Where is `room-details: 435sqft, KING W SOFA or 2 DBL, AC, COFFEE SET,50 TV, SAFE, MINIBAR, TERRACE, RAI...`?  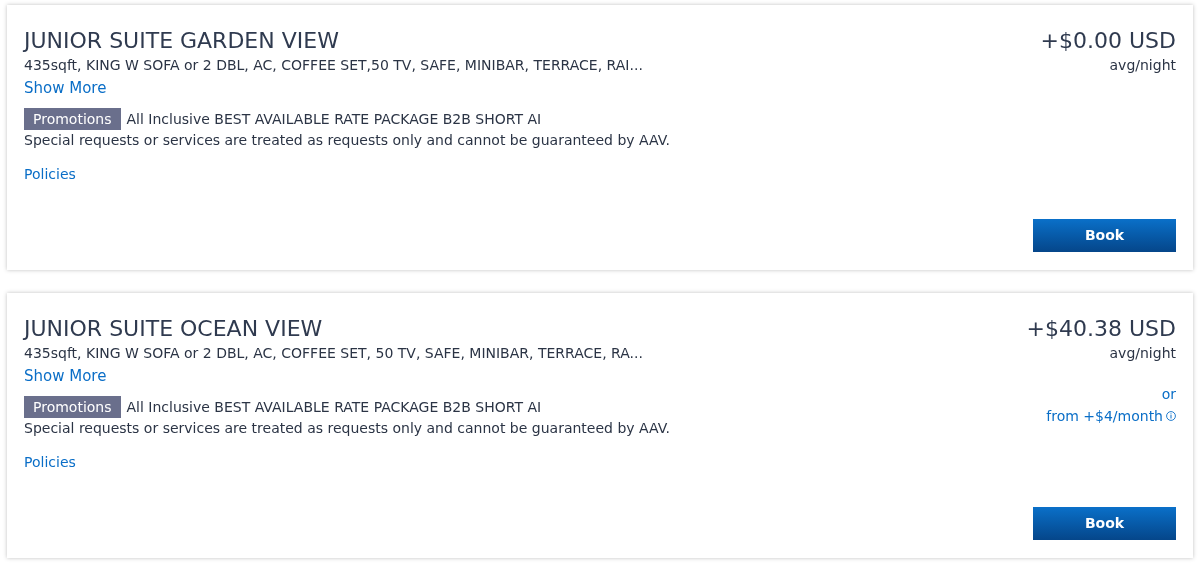
room-details: 435sqft, KING W SOFA or 2 DBL, AC, COFFEE SET,50 TV, SAFE, MINIBAR, TERRACE, RAI... is located at coordinates (333, 65).